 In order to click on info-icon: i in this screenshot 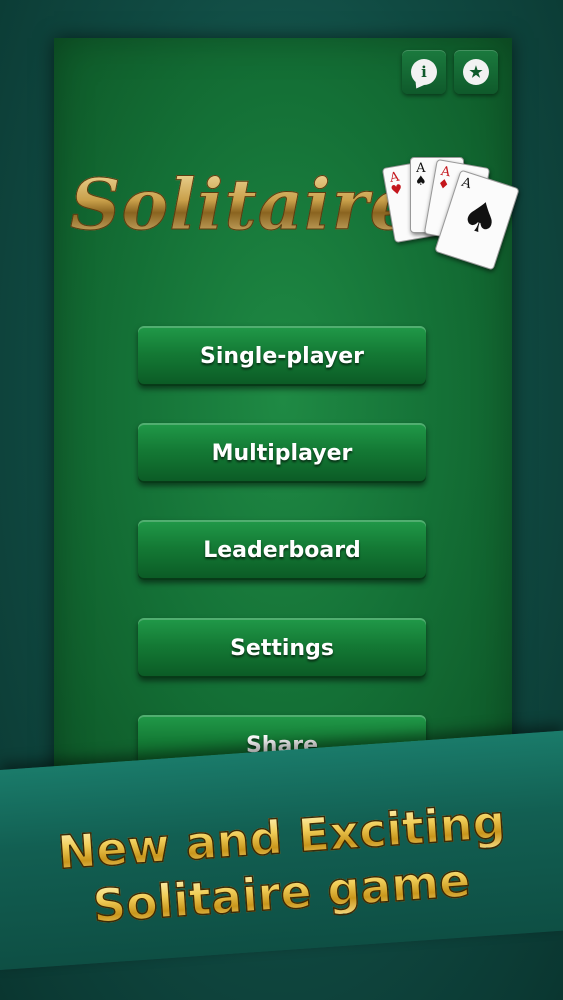, I will do `click(424, 72)`.